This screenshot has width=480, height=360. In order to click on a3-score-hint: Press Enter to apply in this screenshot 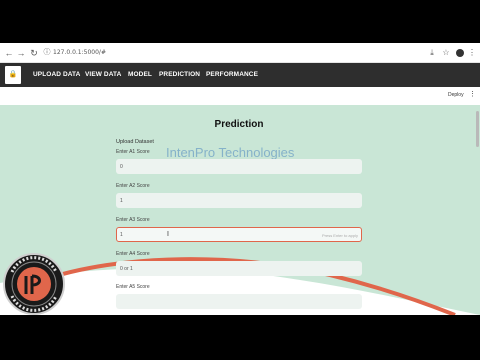, I will do `click(339, 235)`.